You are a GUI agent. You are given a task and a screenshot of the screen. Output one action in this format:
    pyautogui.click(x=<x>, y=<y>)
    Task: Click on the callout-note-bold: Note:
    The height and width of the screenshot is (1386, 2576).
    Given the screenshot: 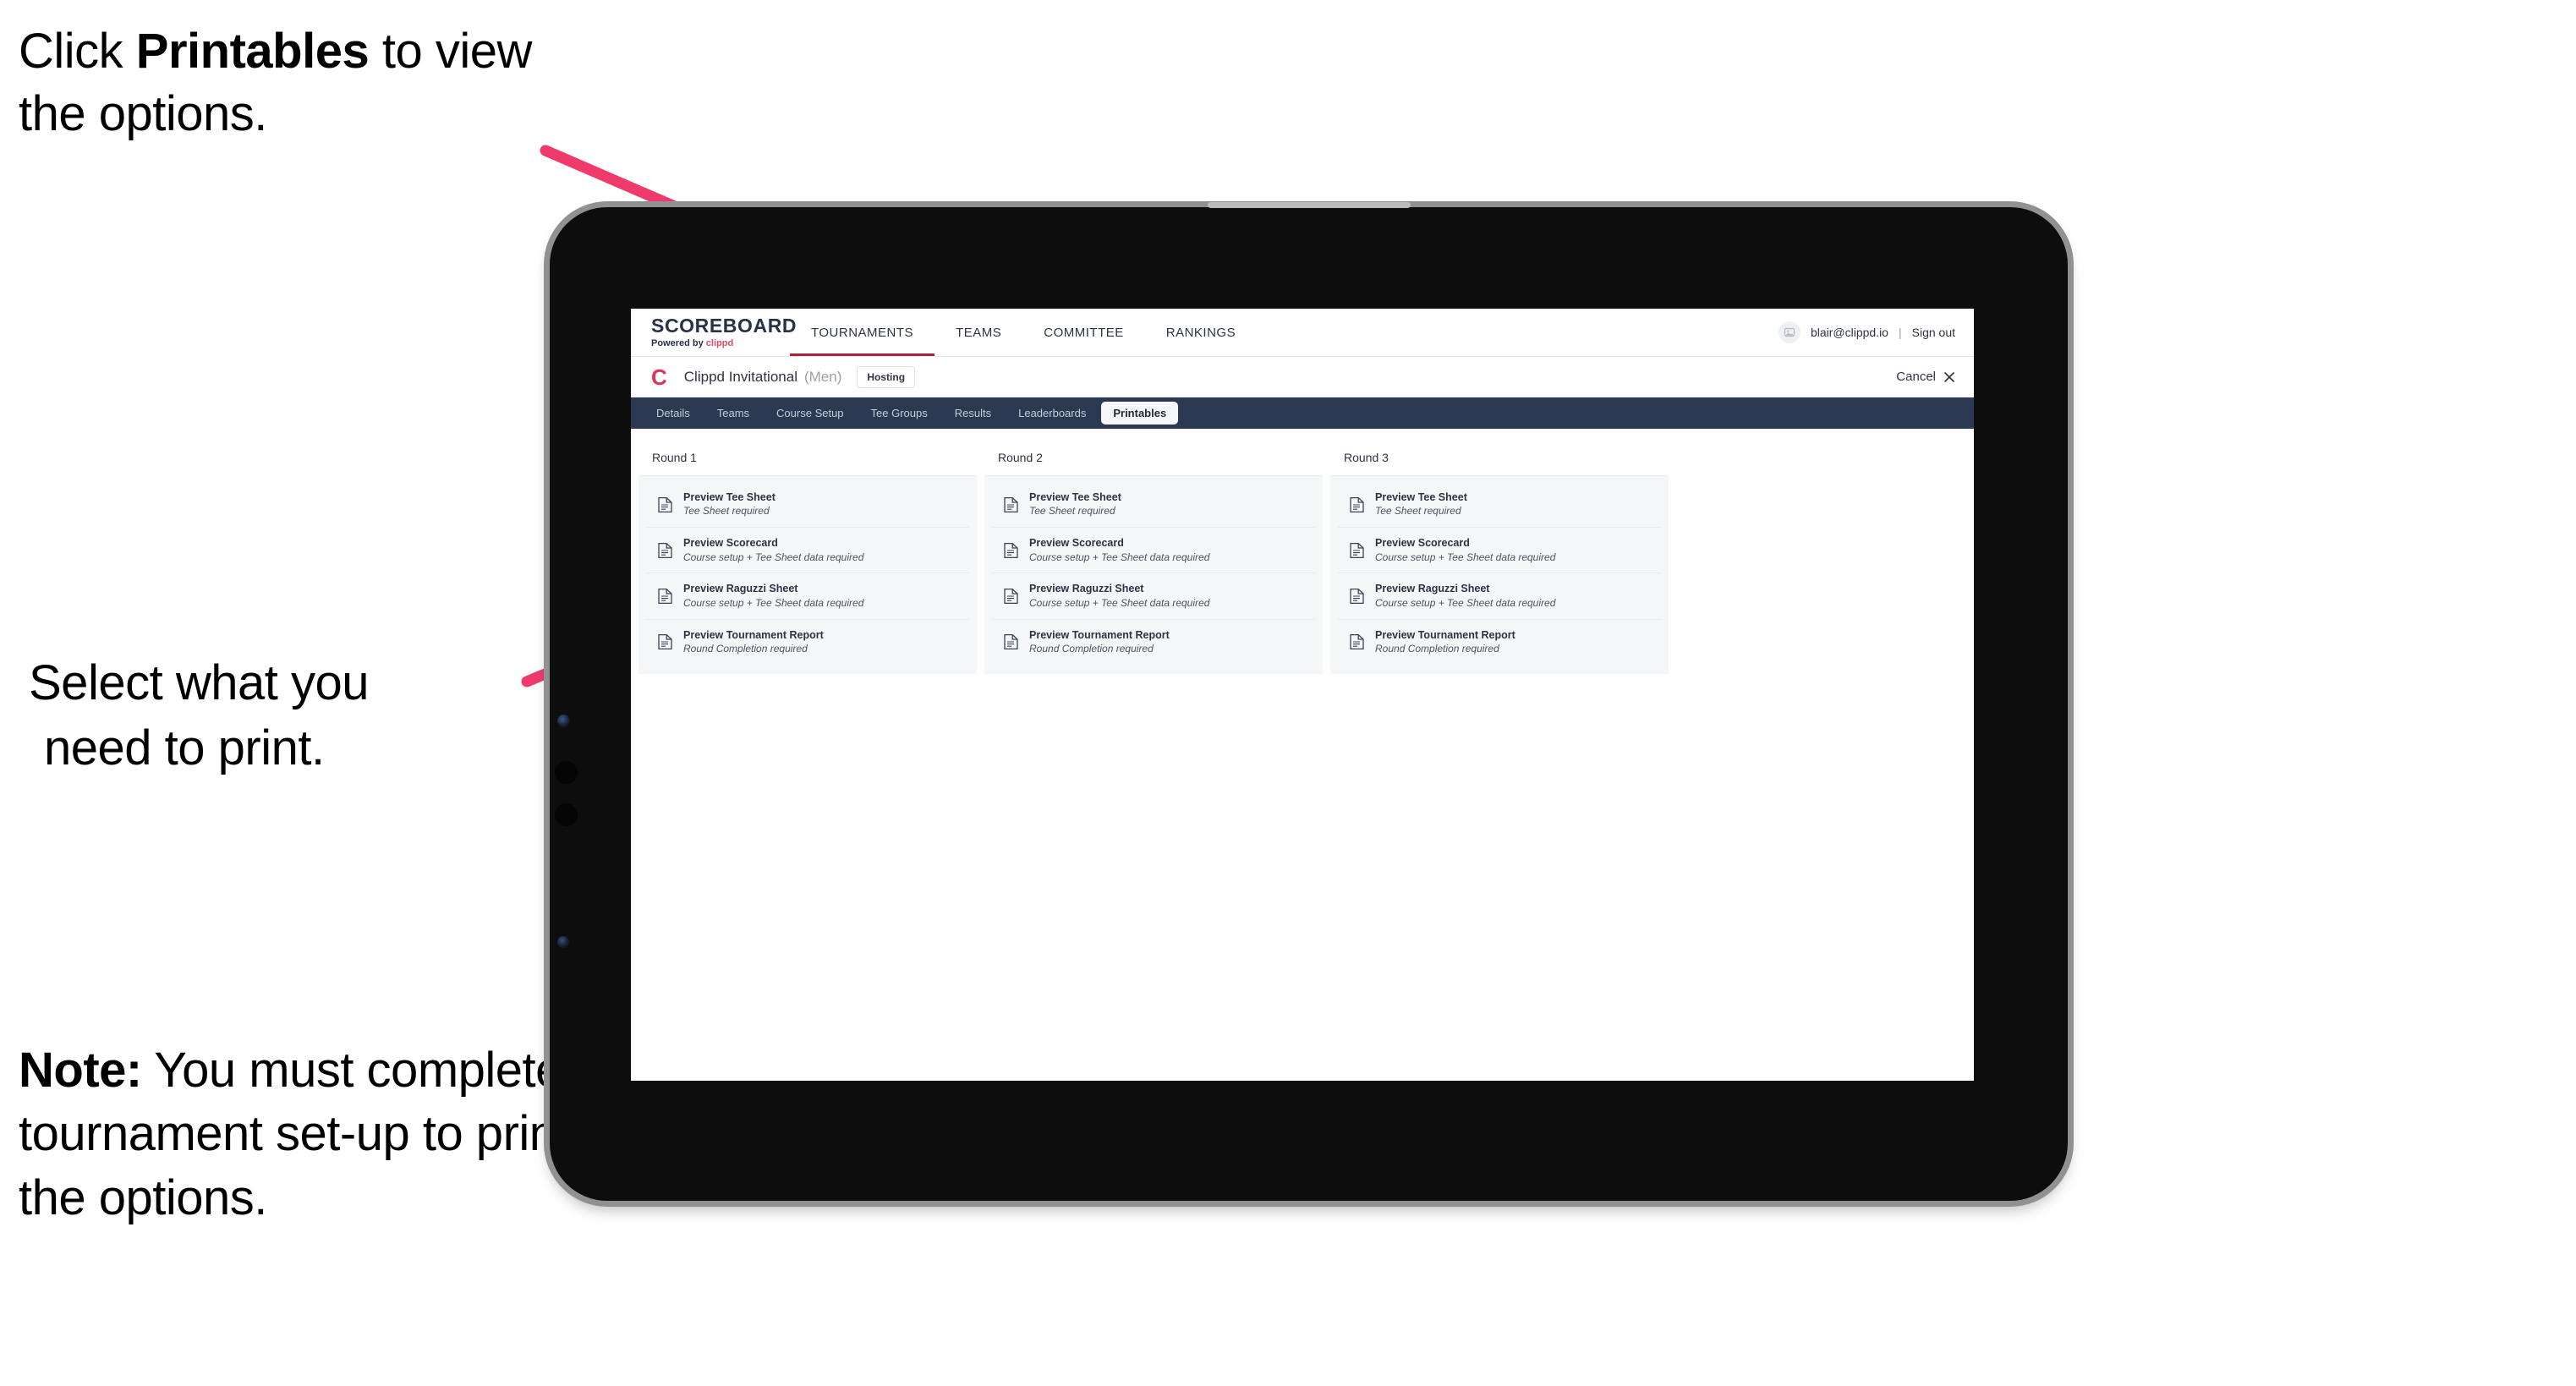 What is the action you would take?
    pyautogui.click(x=80, y=1070)
    